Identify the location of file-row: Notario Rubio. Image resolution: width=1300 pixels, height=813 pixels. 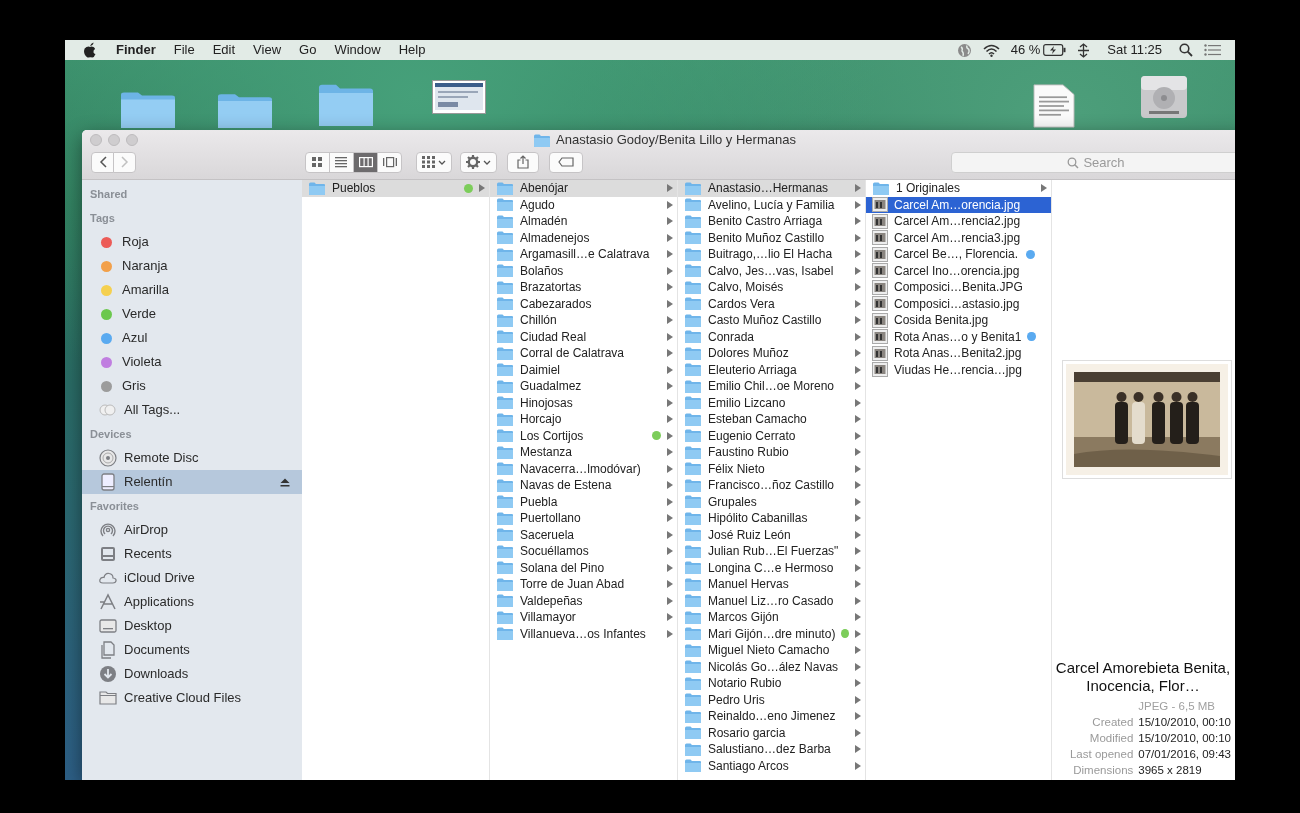
(771, 683).